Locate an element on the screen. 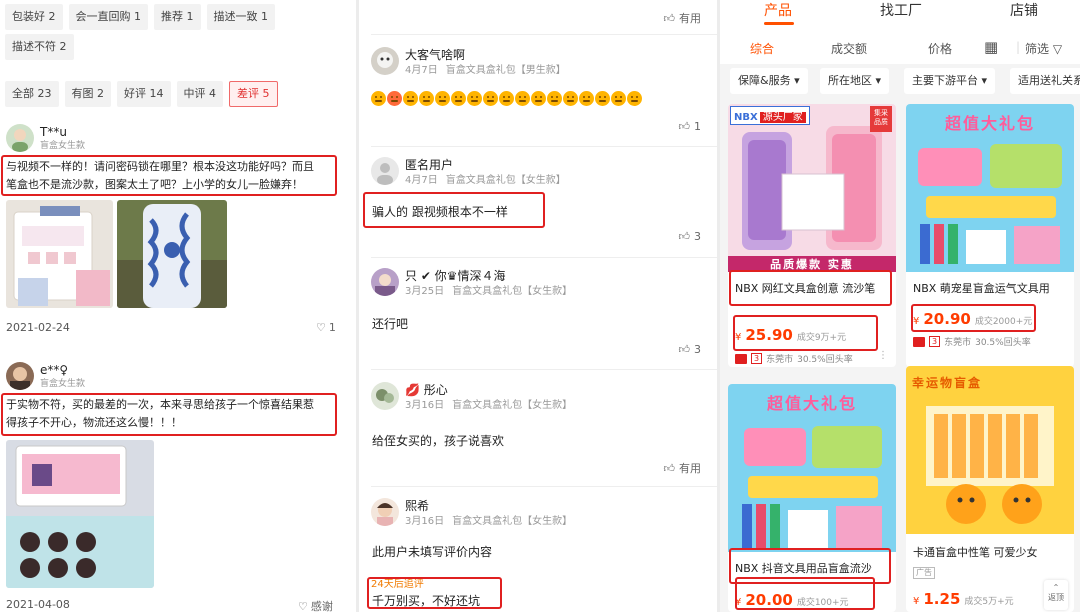 Image resolution: width=1080 pixels, height=612 pixels. back-to-top-button: ⌃ 返顶 is located at coordinates (1056, 595).